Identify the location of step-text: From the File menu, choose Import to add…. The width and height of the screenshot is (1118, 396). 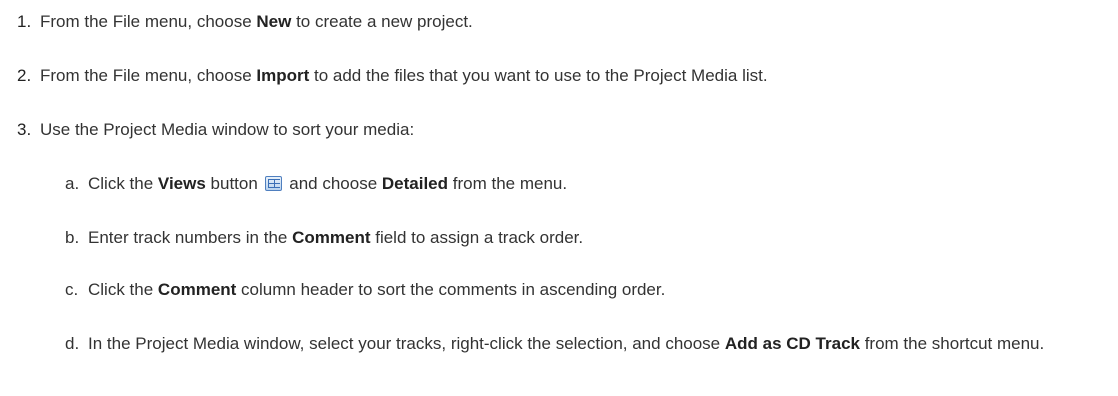
(404, 76).